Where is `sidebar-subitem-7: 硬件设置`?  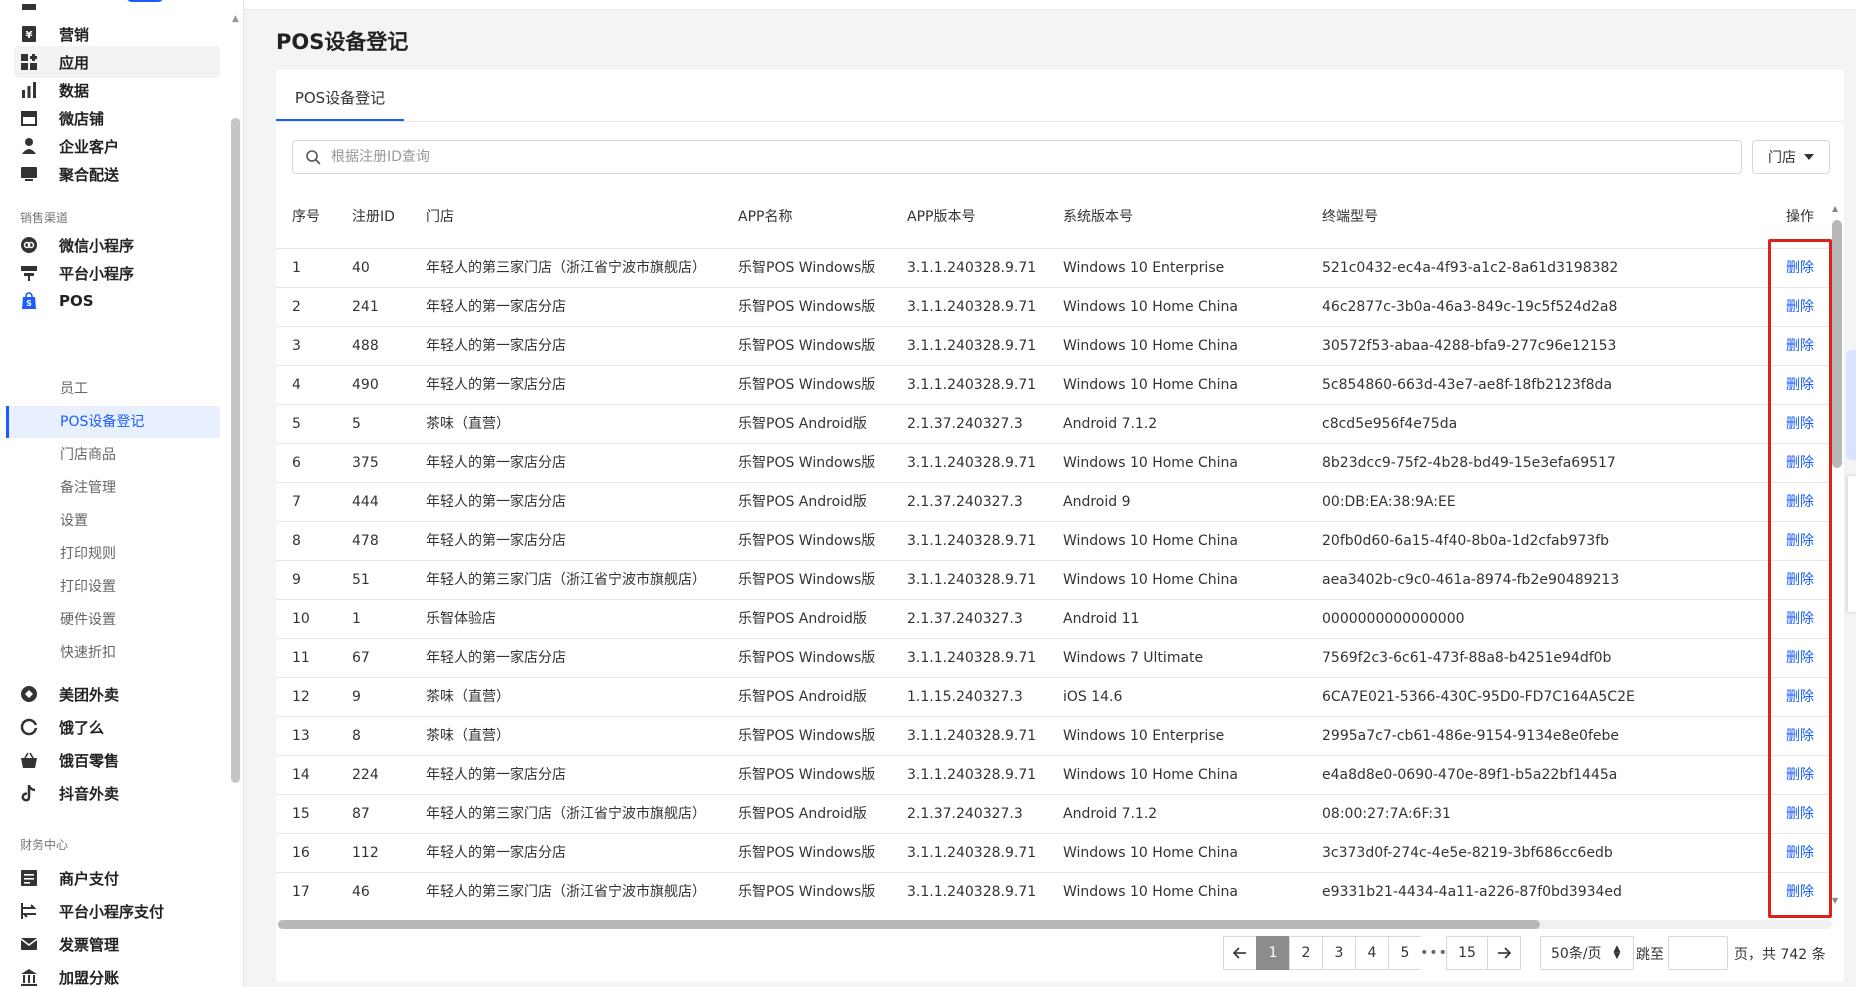
sidebar-subitem-7: 硬件设置 is located at coordinates (88, 620).